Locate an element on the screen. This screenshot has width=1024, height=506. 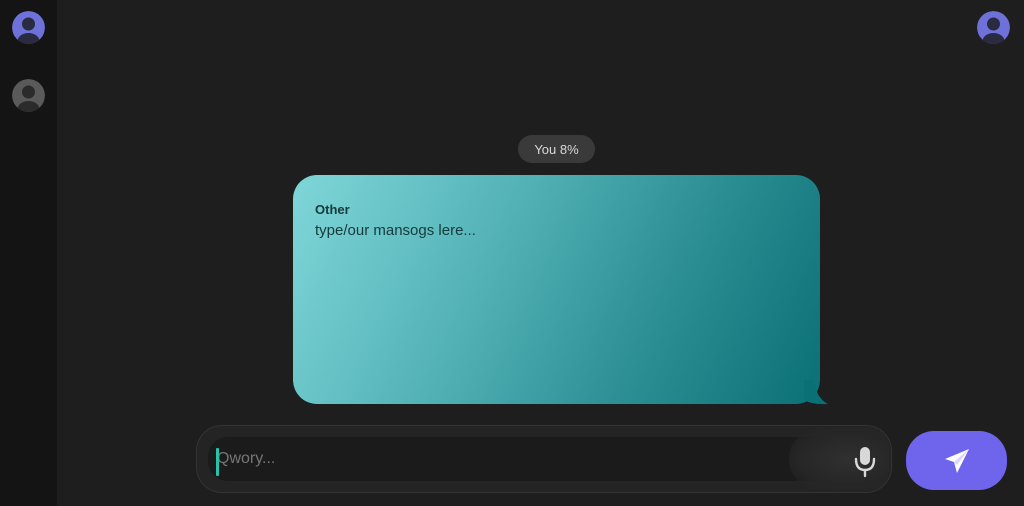
profile-avatar-icon is located at coordinates (993, 27).